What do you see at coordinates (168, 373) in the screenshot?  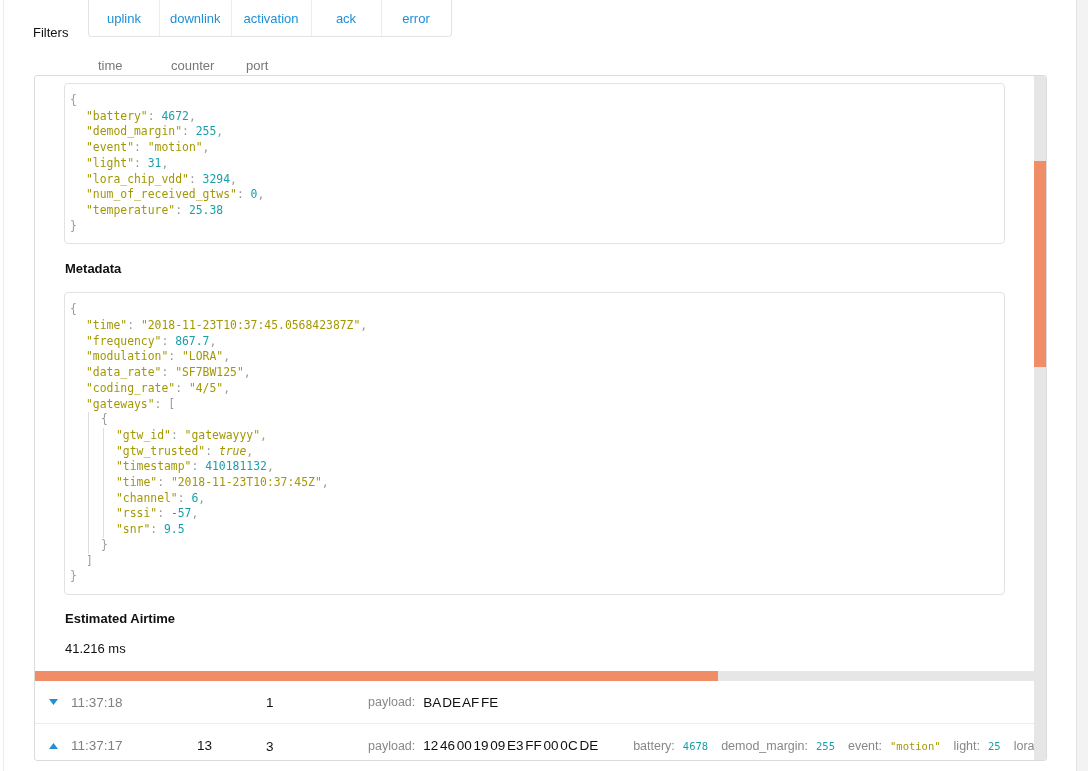 I see `code-line: "data_rate": "SF7BW125",` at bounding box center [168, 373].